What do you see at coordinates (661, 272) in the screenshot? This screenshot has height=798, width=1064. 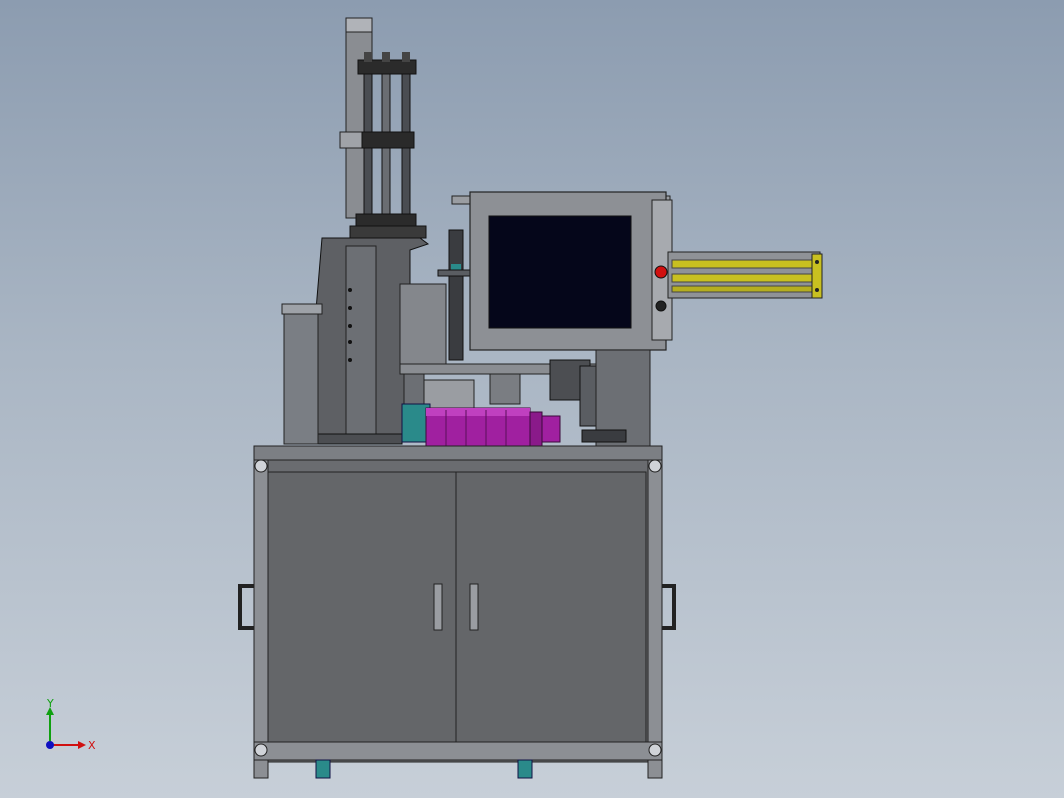 I see `emergency-stop-button` at bounding box center [661, 272].